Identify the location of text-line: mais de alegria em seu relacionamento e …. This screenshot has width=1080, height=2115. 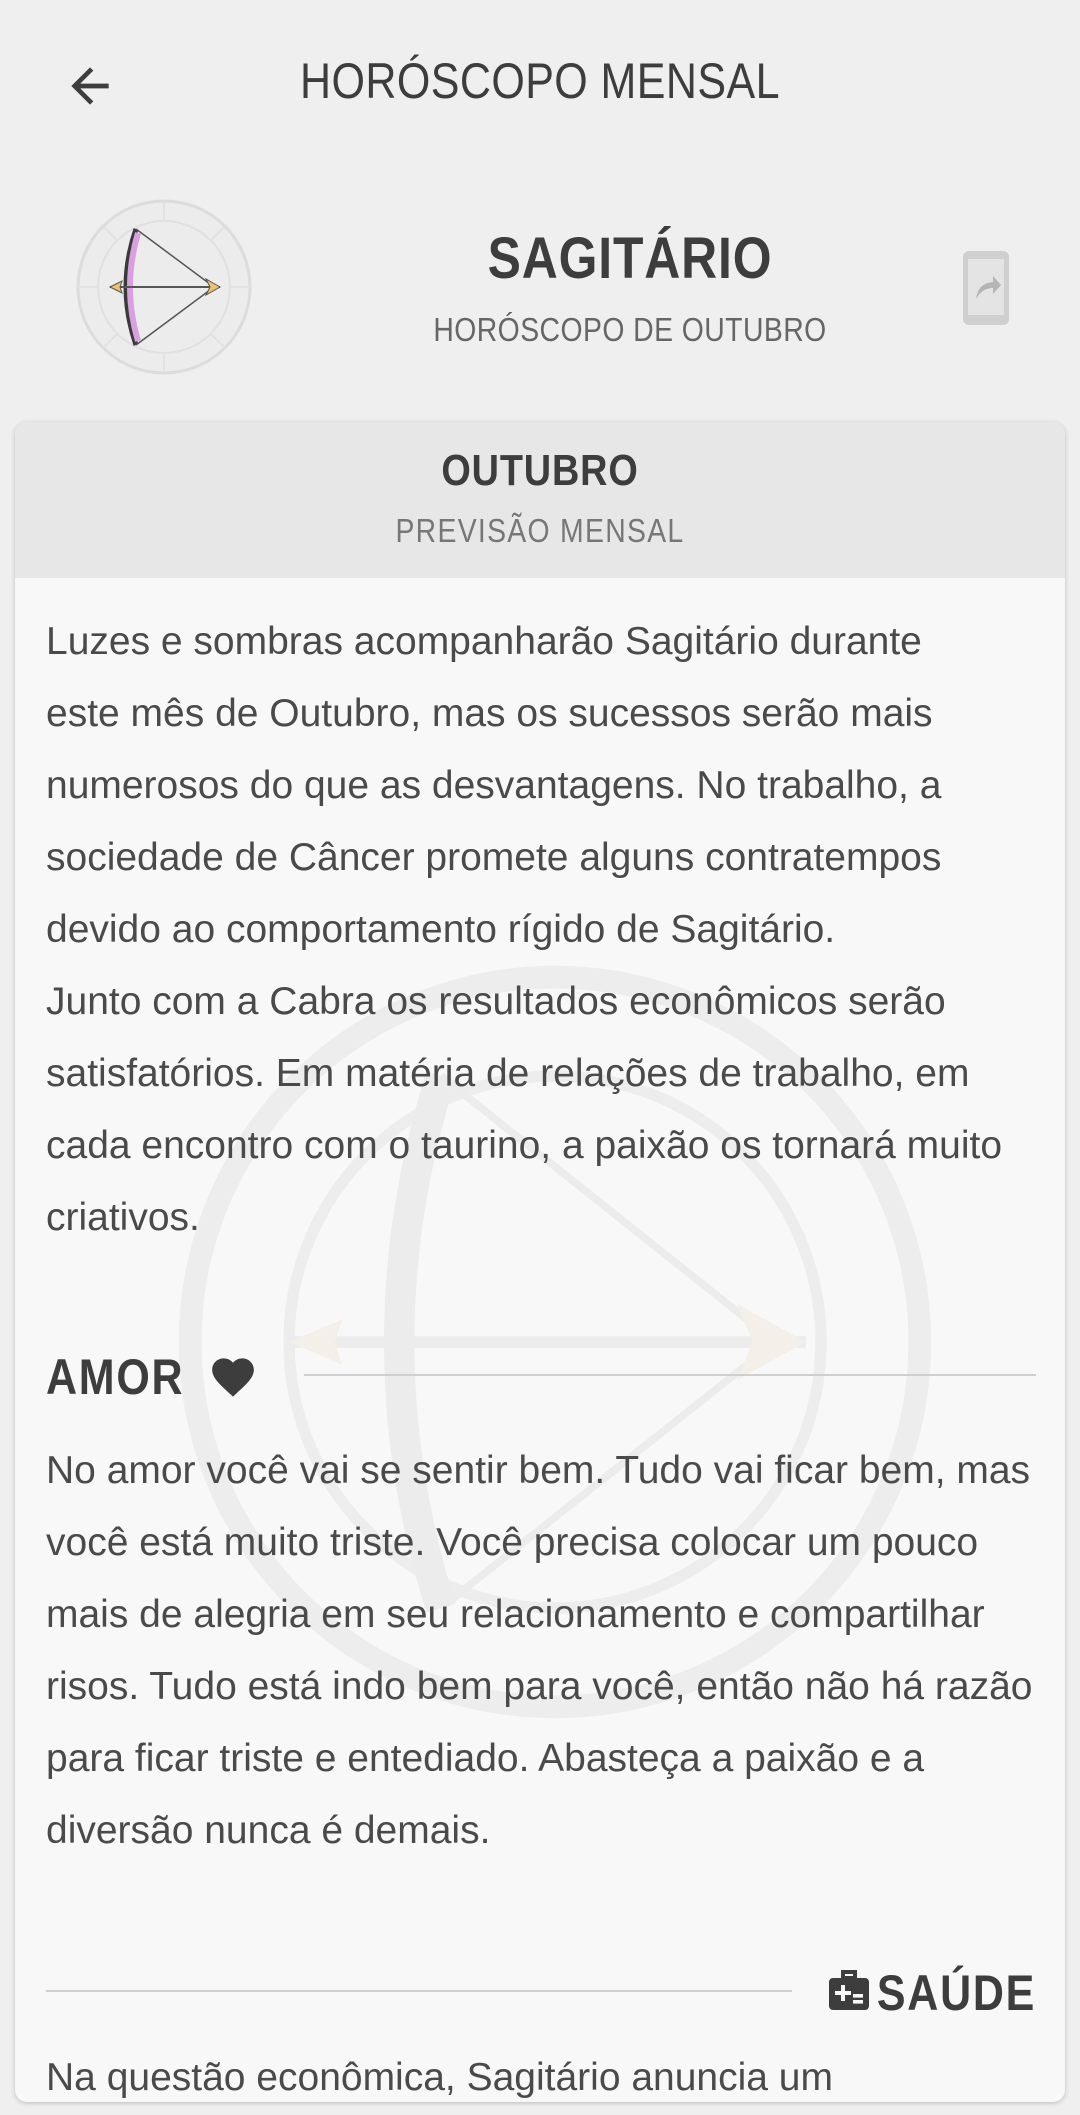
(515, 1614).